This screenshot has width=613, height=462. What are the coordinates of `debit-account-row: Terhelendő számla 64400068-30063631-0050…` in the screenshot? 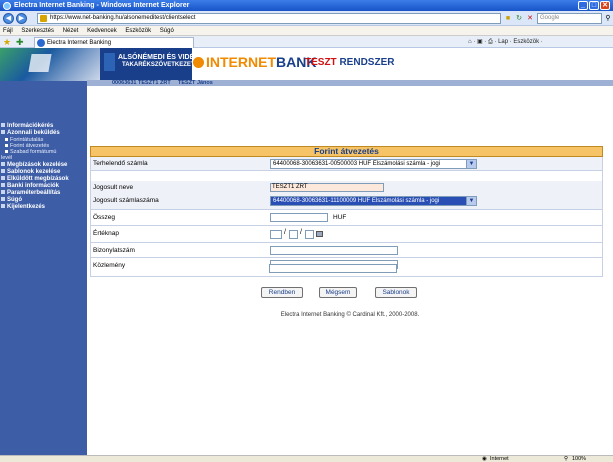 It's located at (346, 164).